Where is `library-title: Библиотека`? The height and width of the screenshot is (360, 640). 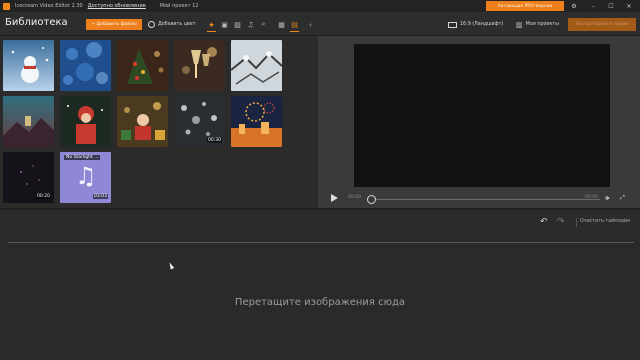 library-title: Библиотека is located at coordinates (36, 22).